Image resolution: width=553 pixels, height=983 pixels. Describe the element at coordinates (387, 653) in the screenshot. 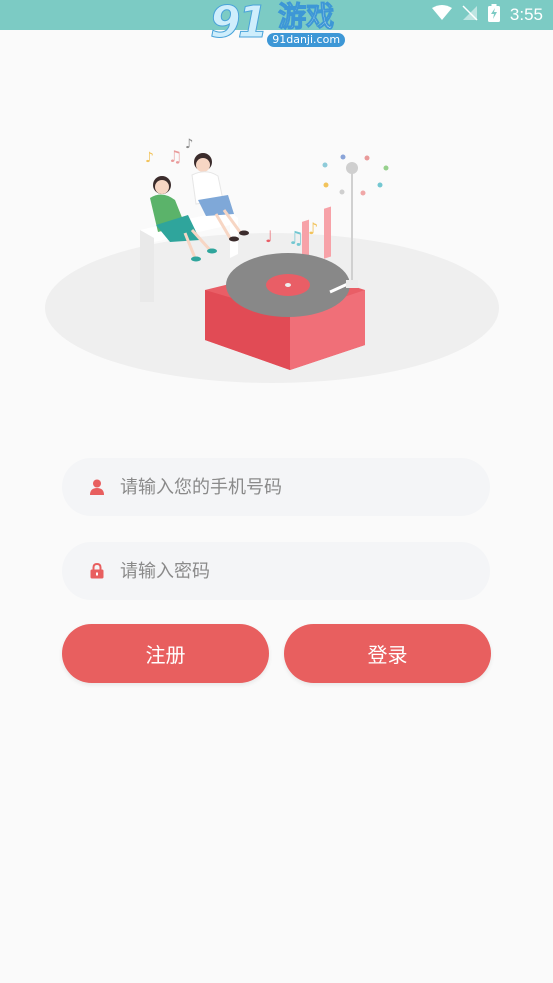

I see `login-button: 登录` at that location.